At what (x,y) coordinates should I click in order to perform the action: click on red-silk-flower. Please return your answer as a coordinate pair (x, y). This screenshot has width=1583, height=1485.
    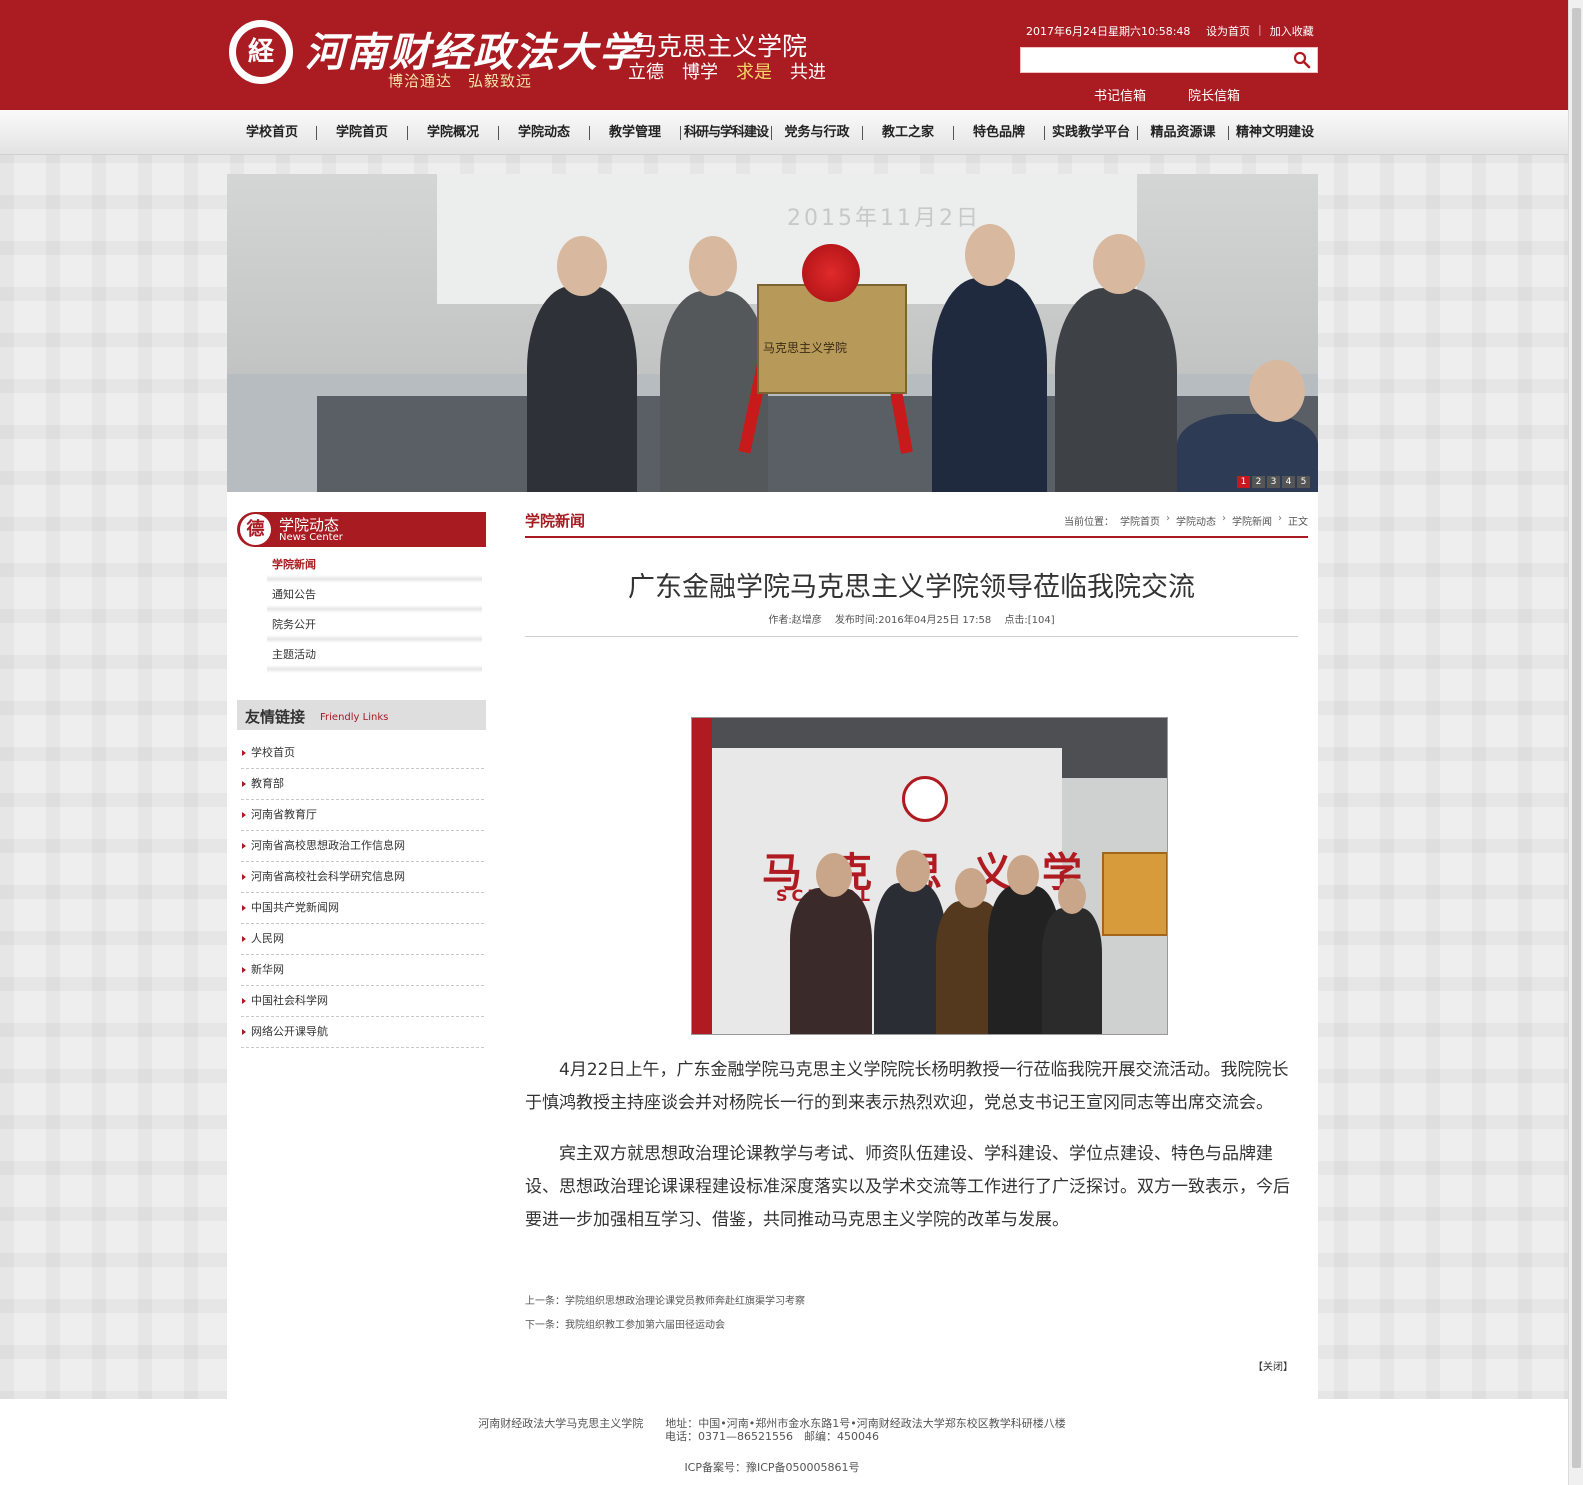
    Looking at the image, I should click on (831, 273).